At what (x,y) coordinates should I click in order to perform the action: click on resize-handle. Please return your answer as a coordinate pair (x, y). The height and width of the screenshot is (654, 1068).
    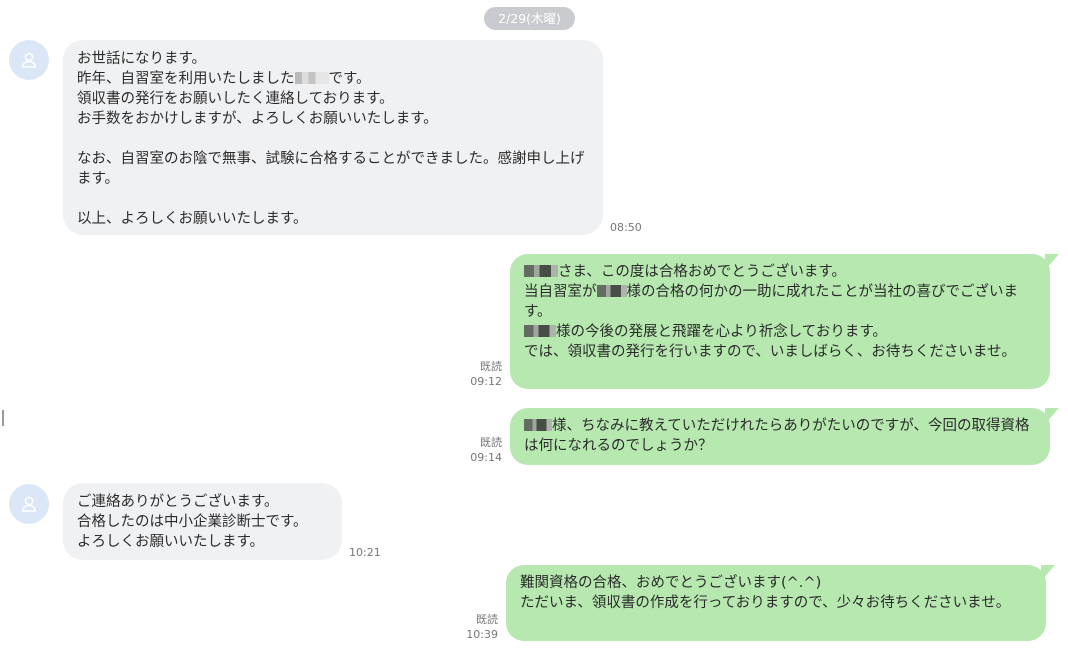
    Looking at the image, I should click on (3, 418).